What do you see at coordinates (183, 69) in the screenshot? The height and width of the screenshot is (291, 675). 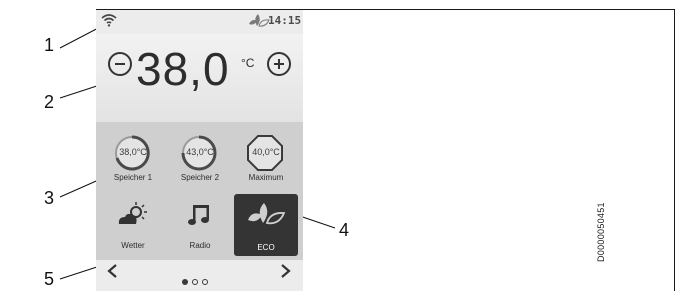 I see `temperature-value: 38,0` at bounding box center [183, 69].